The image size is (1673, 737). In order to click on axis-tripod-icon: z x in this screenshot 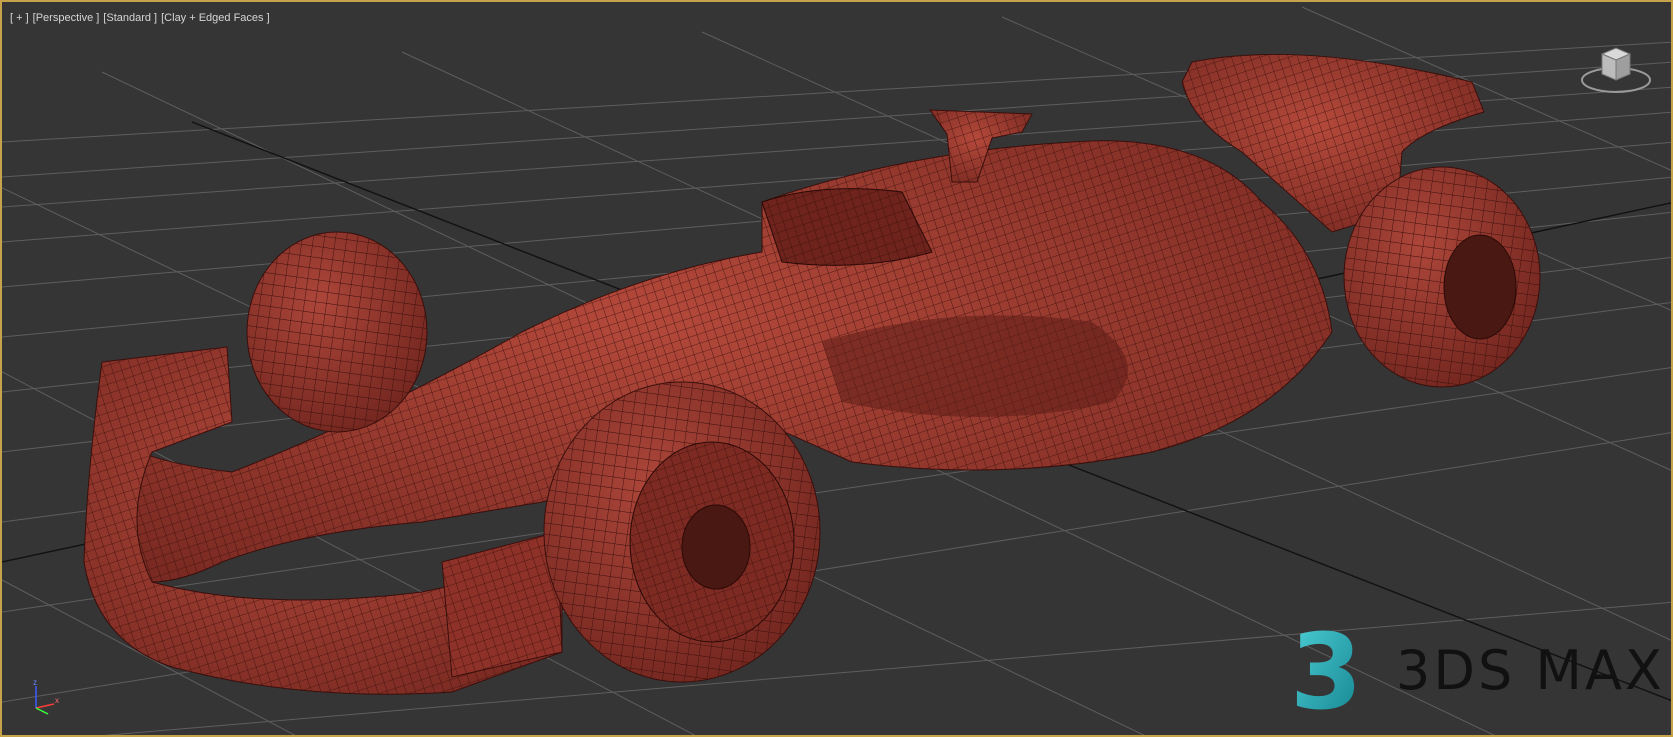, I will do `click(46, 696)`.